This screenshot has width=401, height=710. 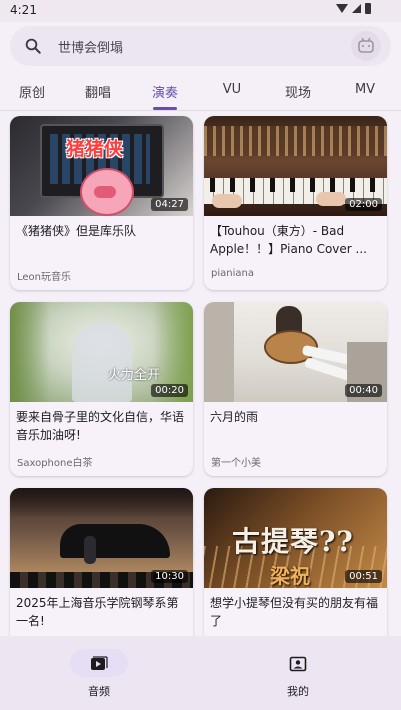 What do you see at coordinates (99, 663) in the screenshot?
I see `video-library-icon` at bounding box center [99, 663].